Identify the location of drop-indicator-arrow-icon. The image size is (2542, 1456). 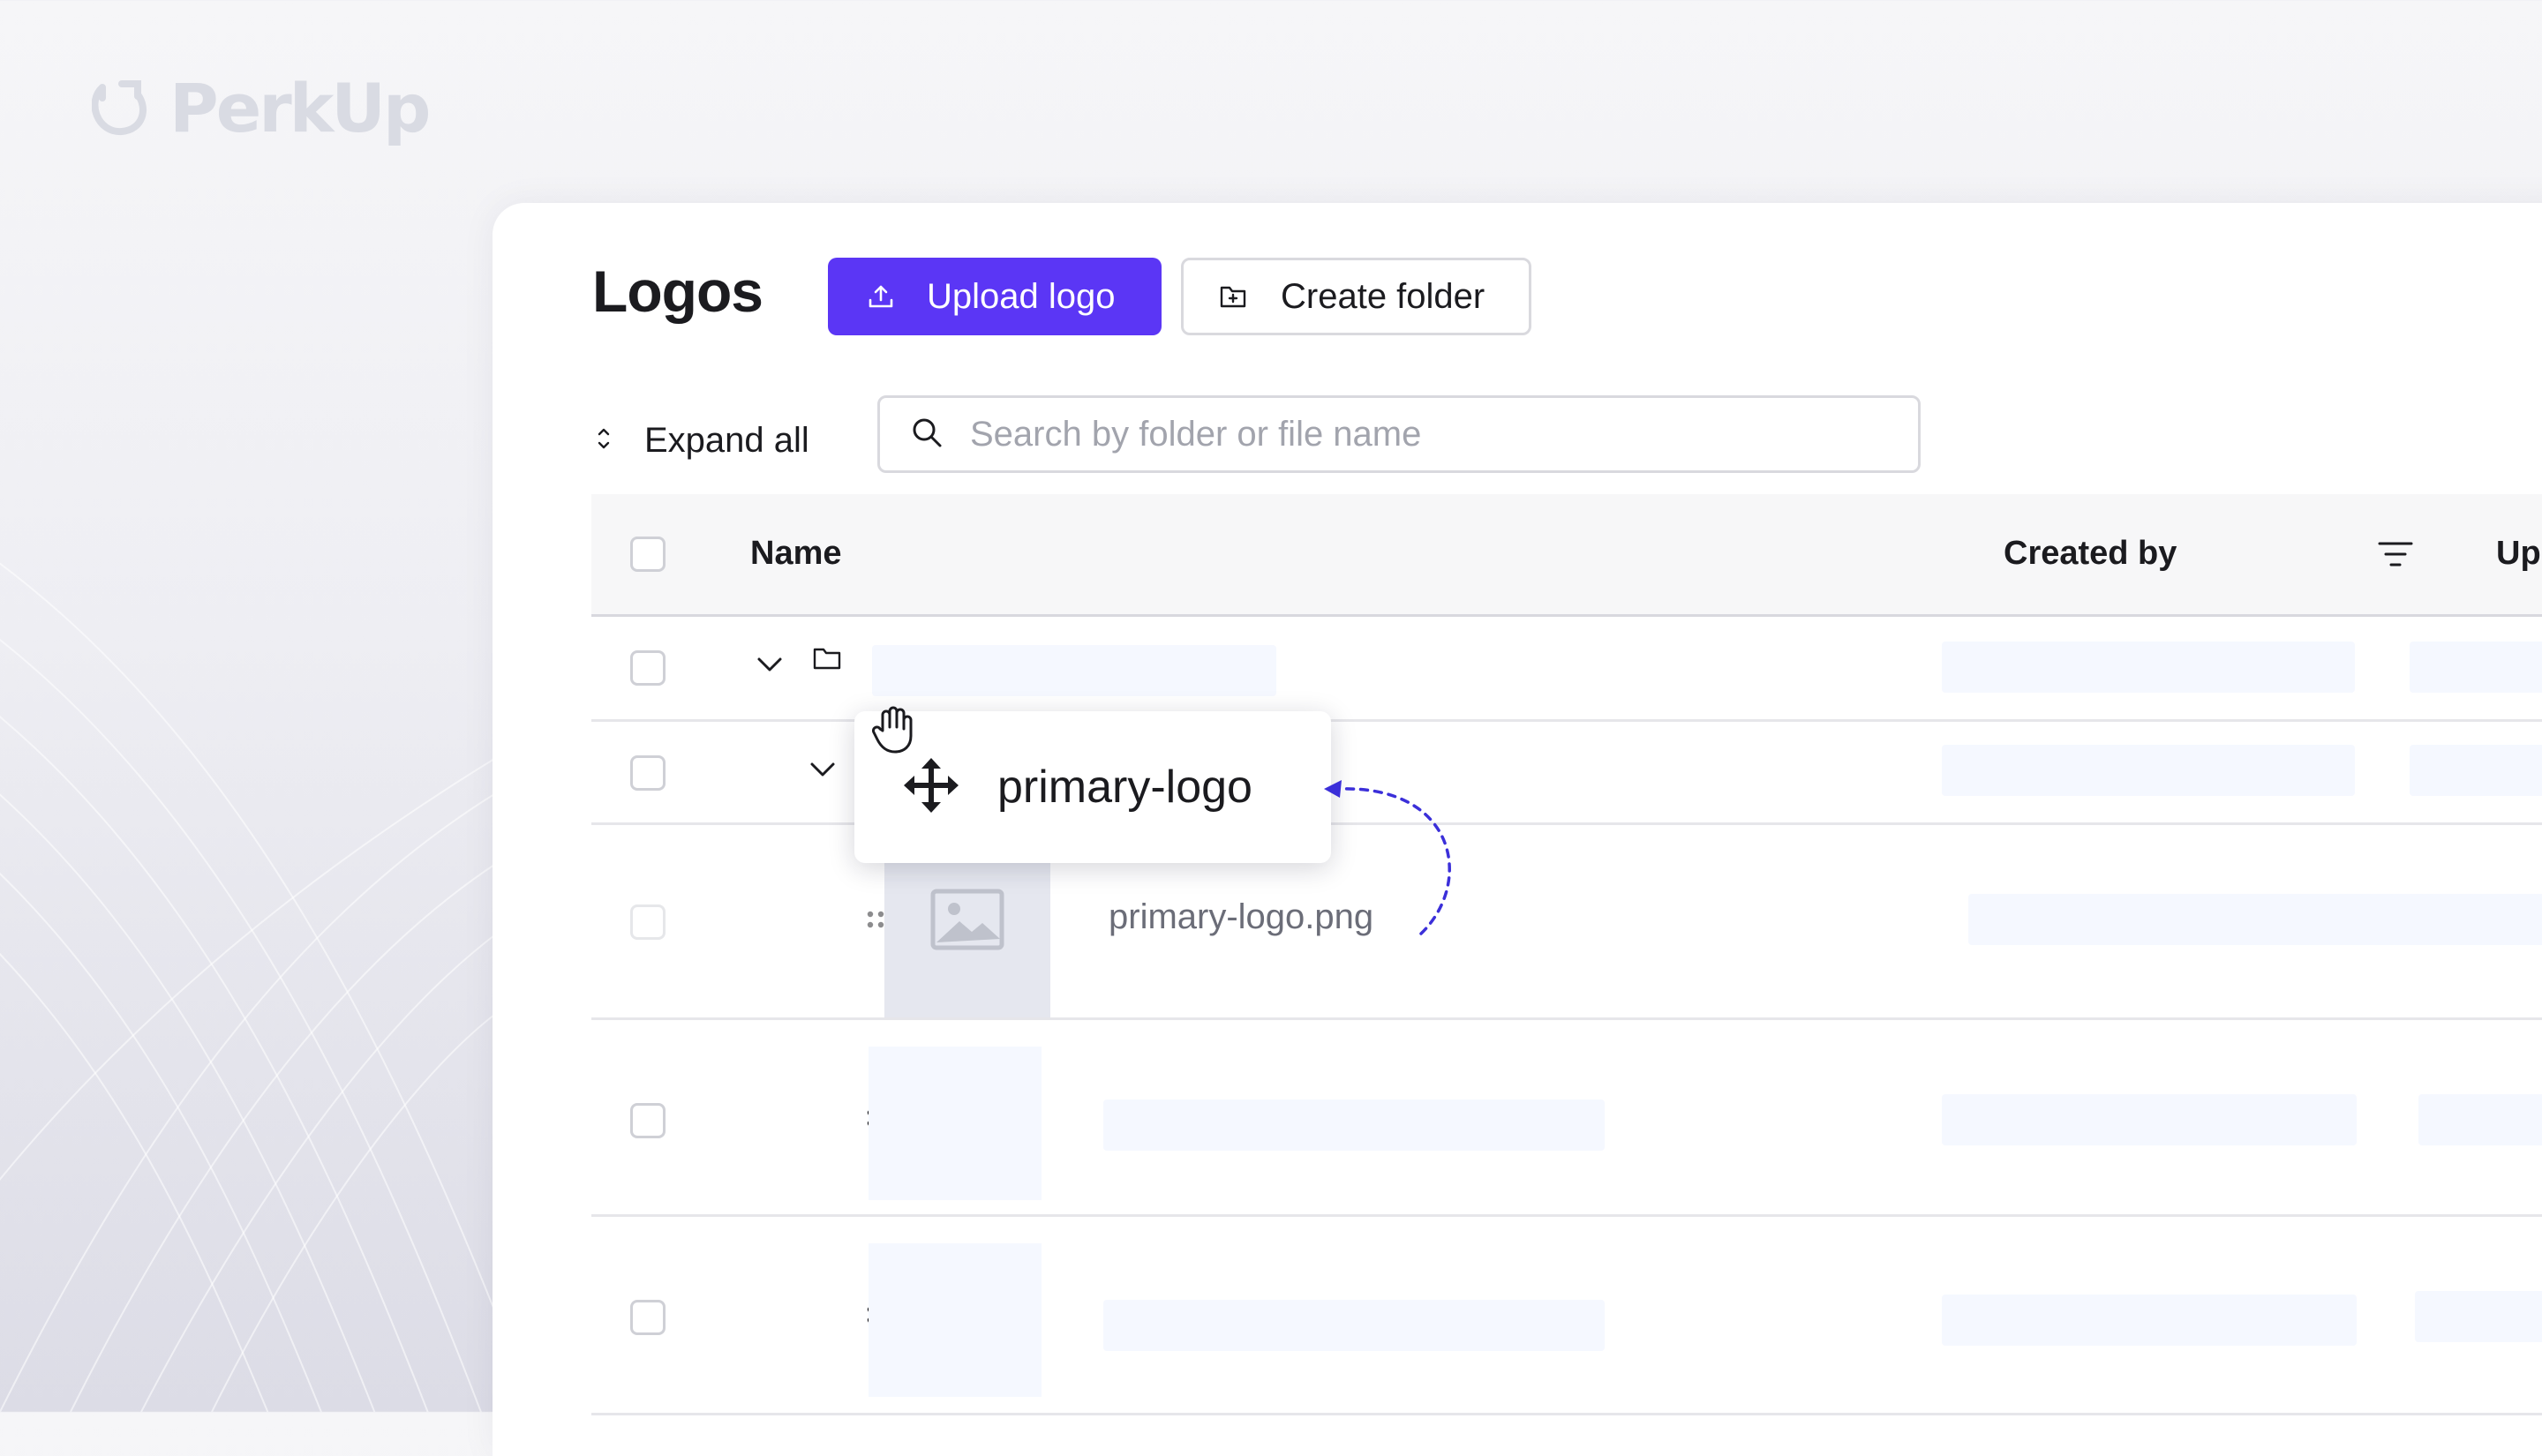
(1387, 857).